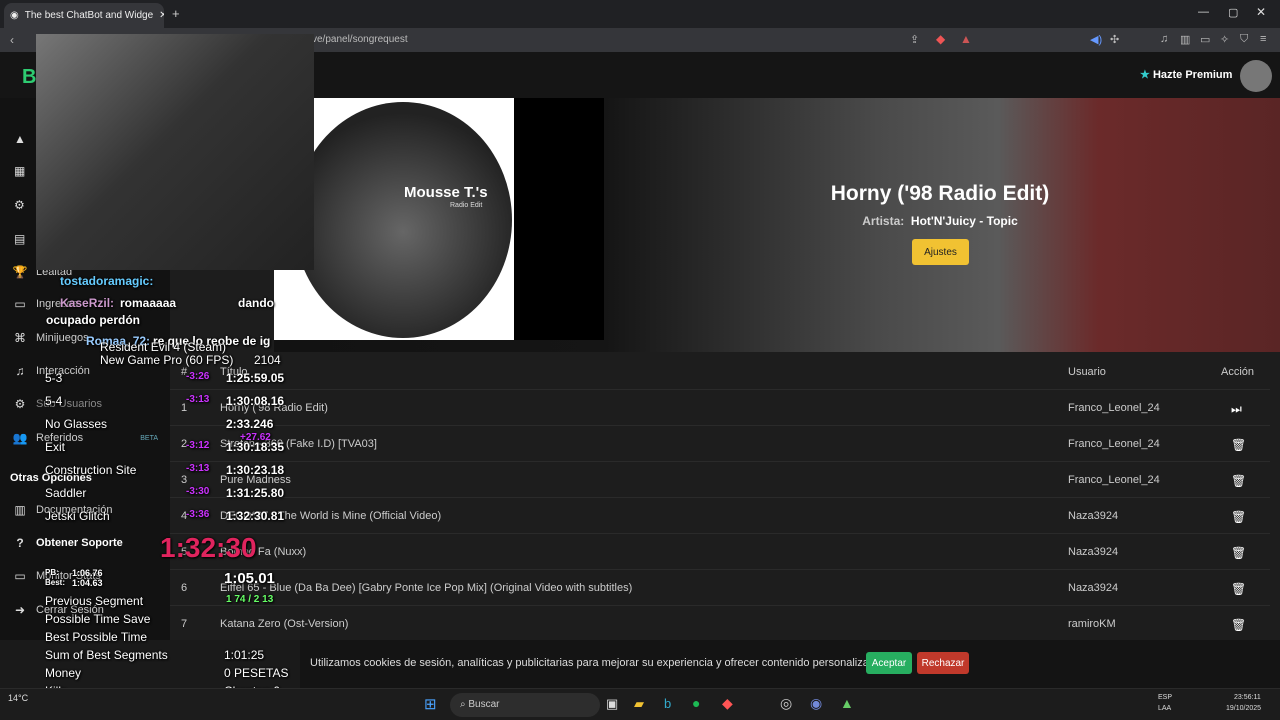 This screenshot has height=720, width=1280. What do you see at coordinates (940, 252) in the screenshot?
I see `settings-button: Ajustes` at bounding box center [940, 252].